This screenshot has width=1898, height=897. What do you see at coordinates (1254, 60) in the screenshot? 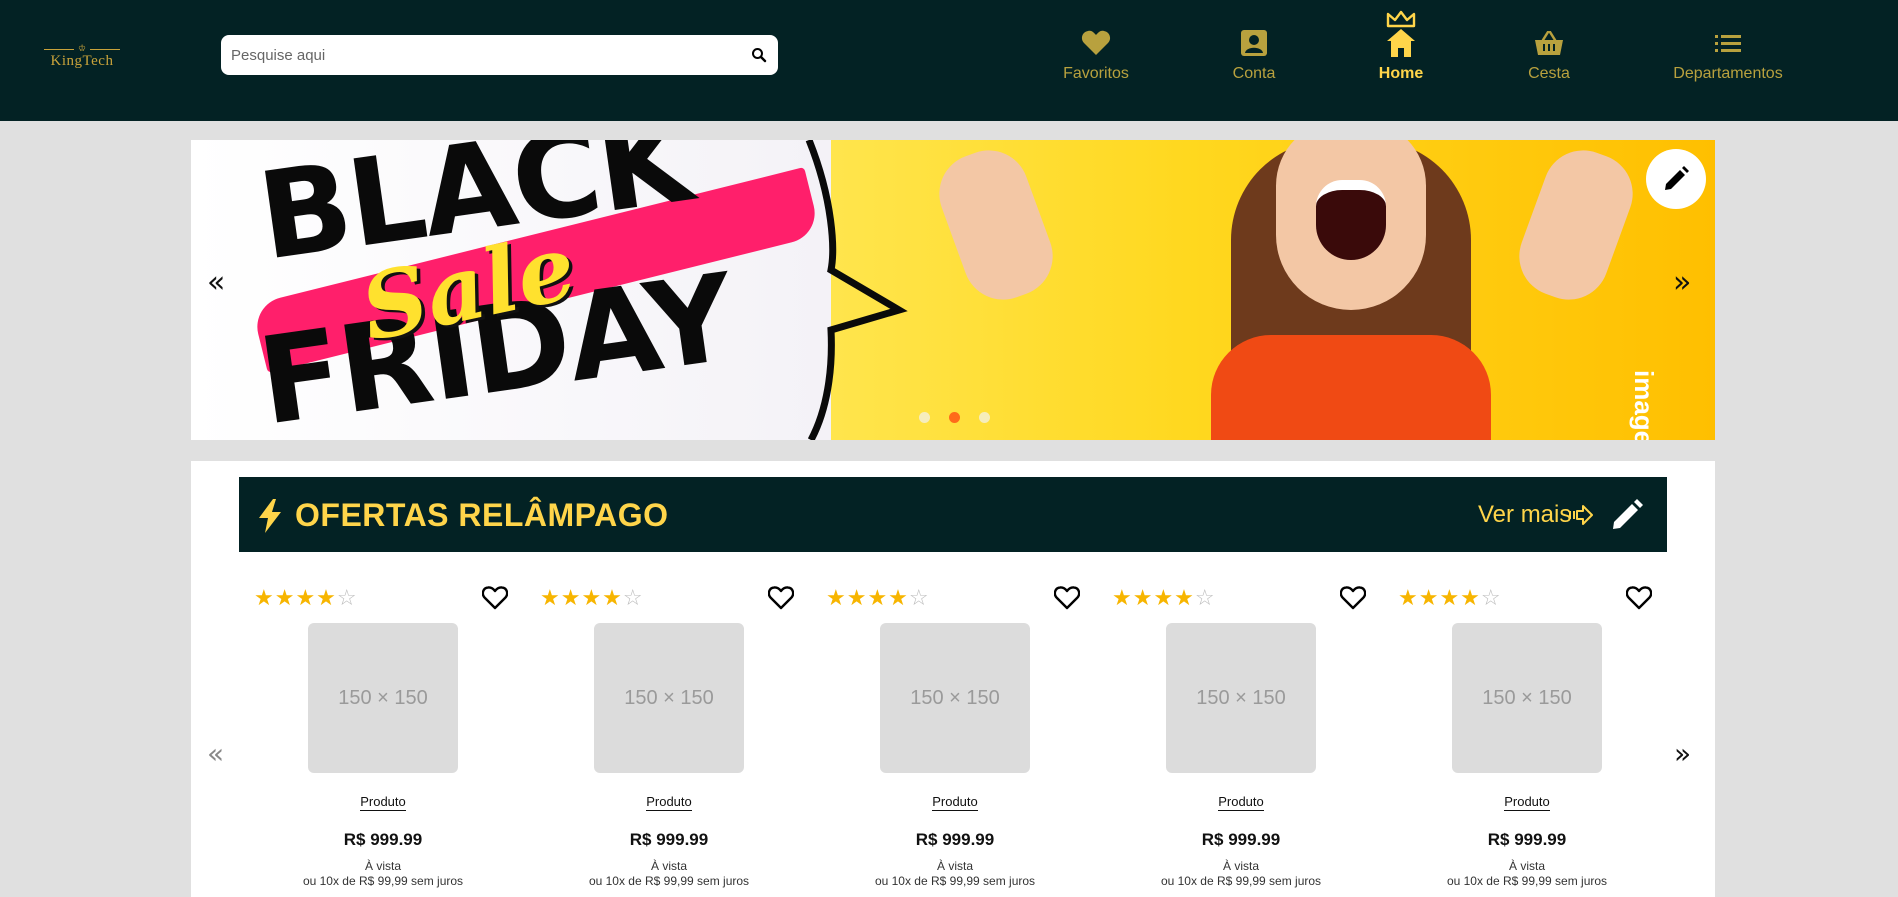
I see `nav-conta: Conta` at bounding box center [1254, 60].